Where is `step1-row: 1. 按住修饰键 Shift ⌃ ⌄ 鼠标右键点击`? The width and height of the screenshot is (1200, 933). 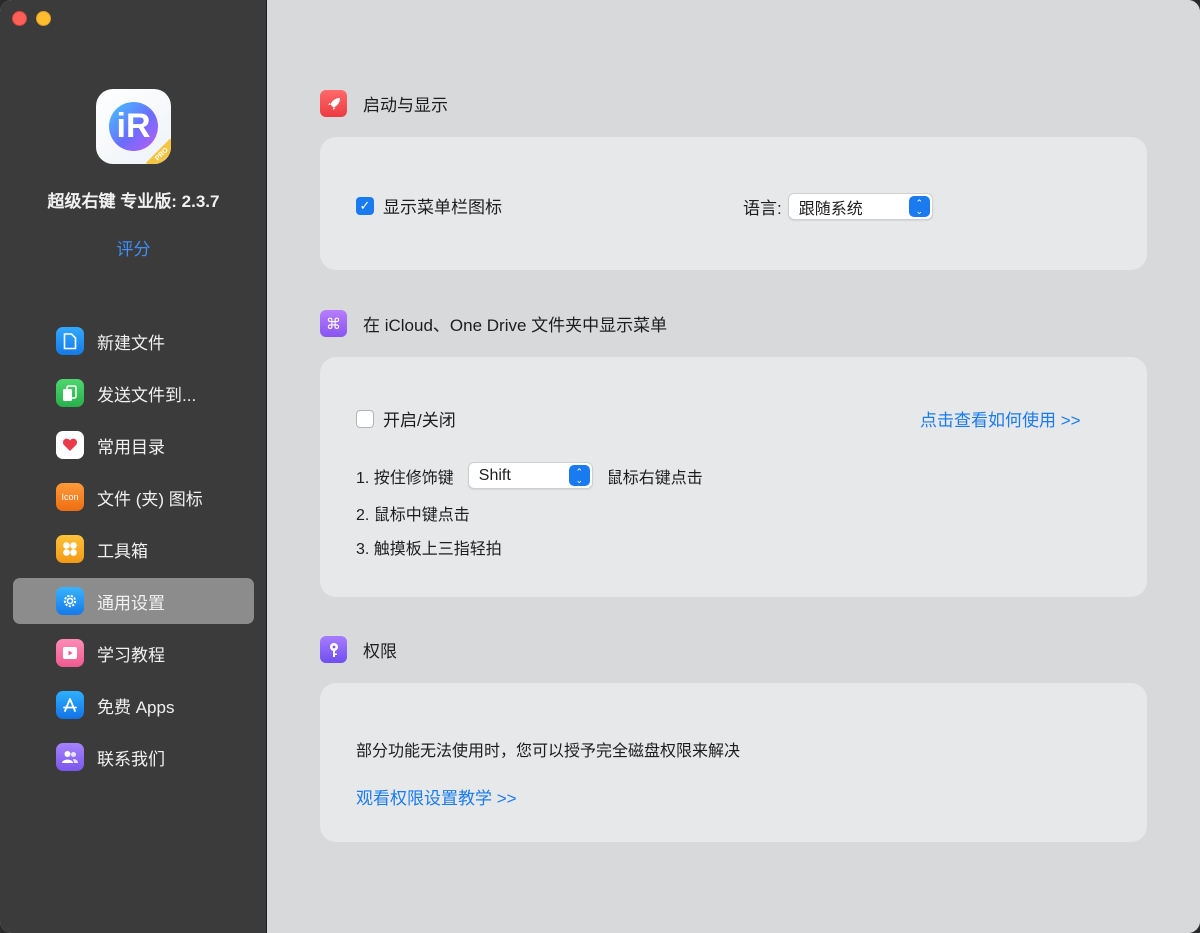 step1-row: 1. 按住修饰键 Shift ⌃ ⌄ 鼠标右键点击 is located at coordinates (529, 475).